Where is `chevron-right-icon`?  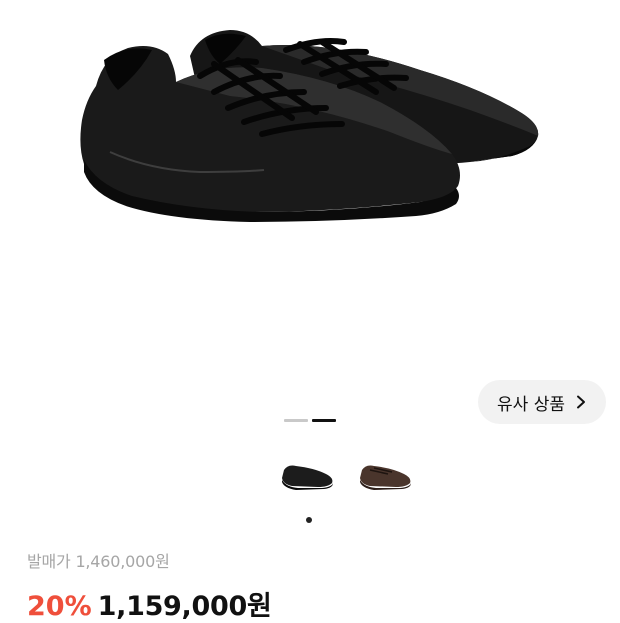 chevron-right-icon is located at coordinates (580, 402).